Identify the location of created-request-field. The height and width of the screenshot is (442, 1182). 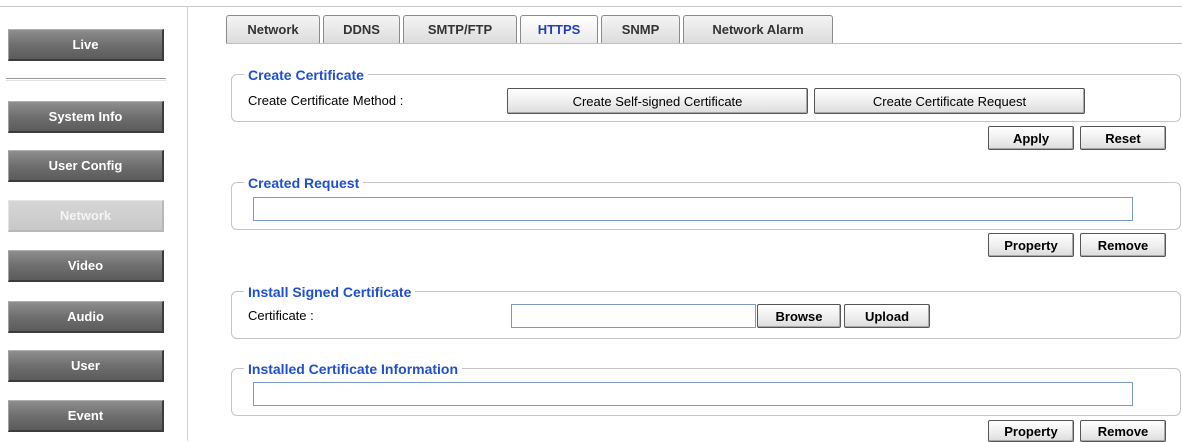
(693, 209).